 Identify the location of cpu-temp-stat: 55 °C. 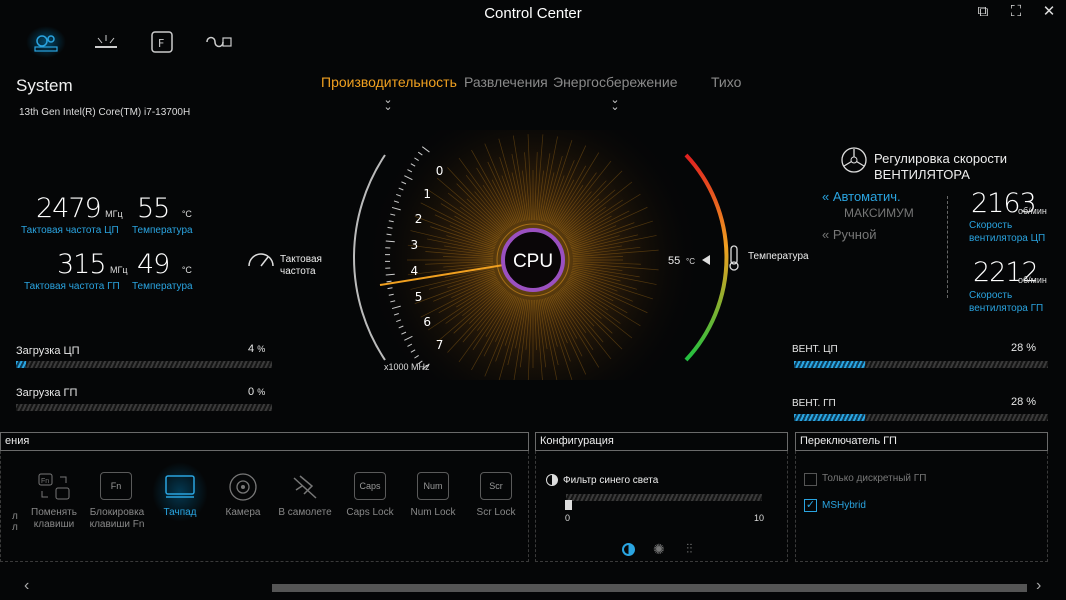
(164, 208).